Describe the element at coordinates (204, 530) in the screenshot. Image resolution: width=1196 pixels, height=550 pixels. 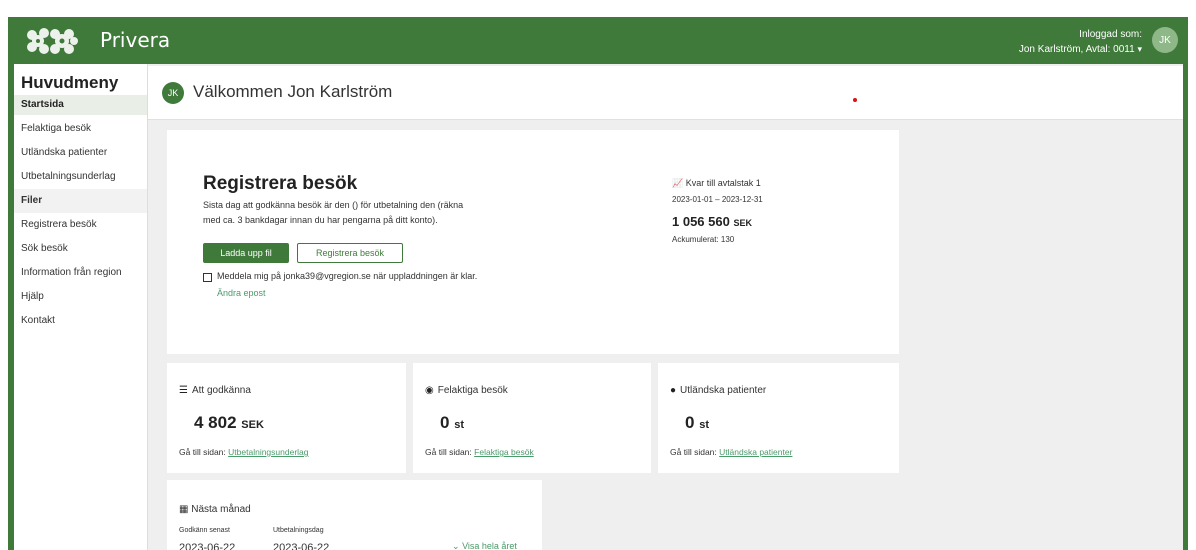
I see `approve-by-label: Godkänn senast` at that location.